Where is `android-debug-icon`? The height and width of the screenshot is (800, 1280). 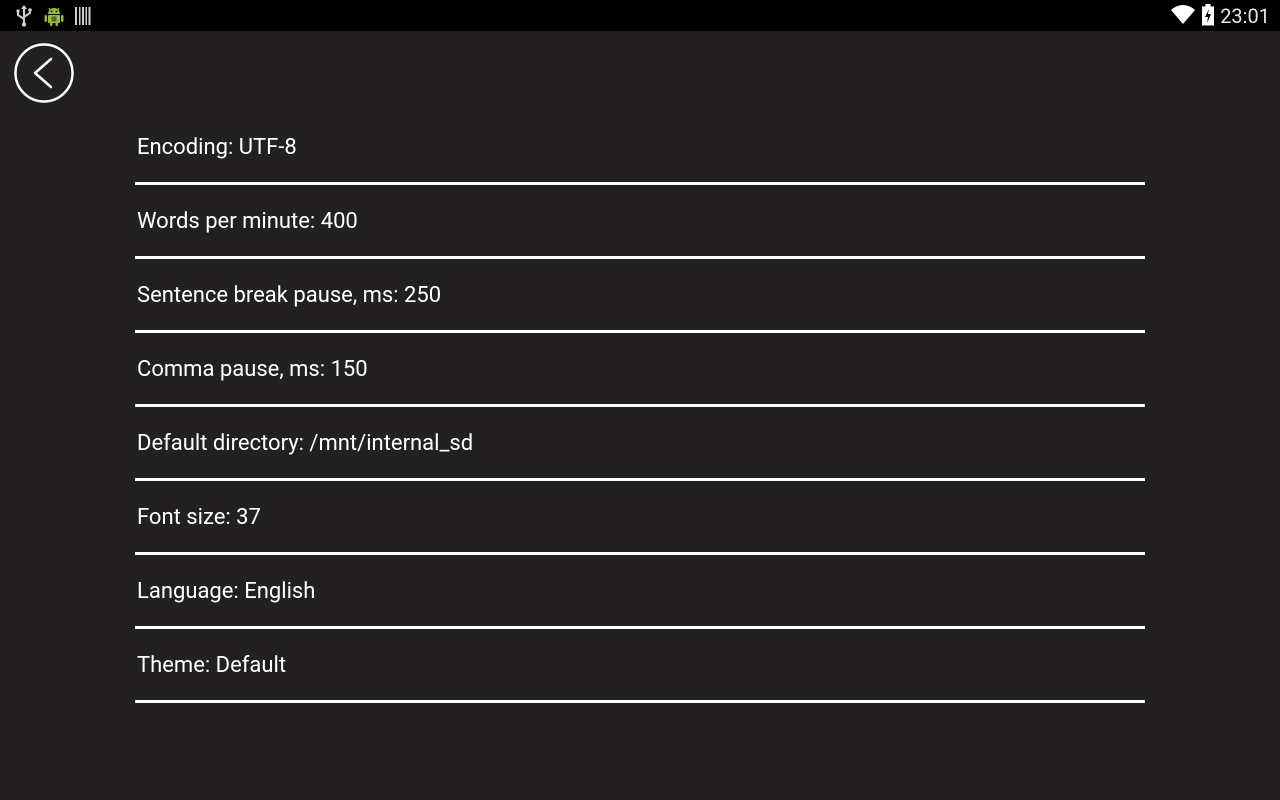
android-debug-icon is located at coordinates (54, 16).